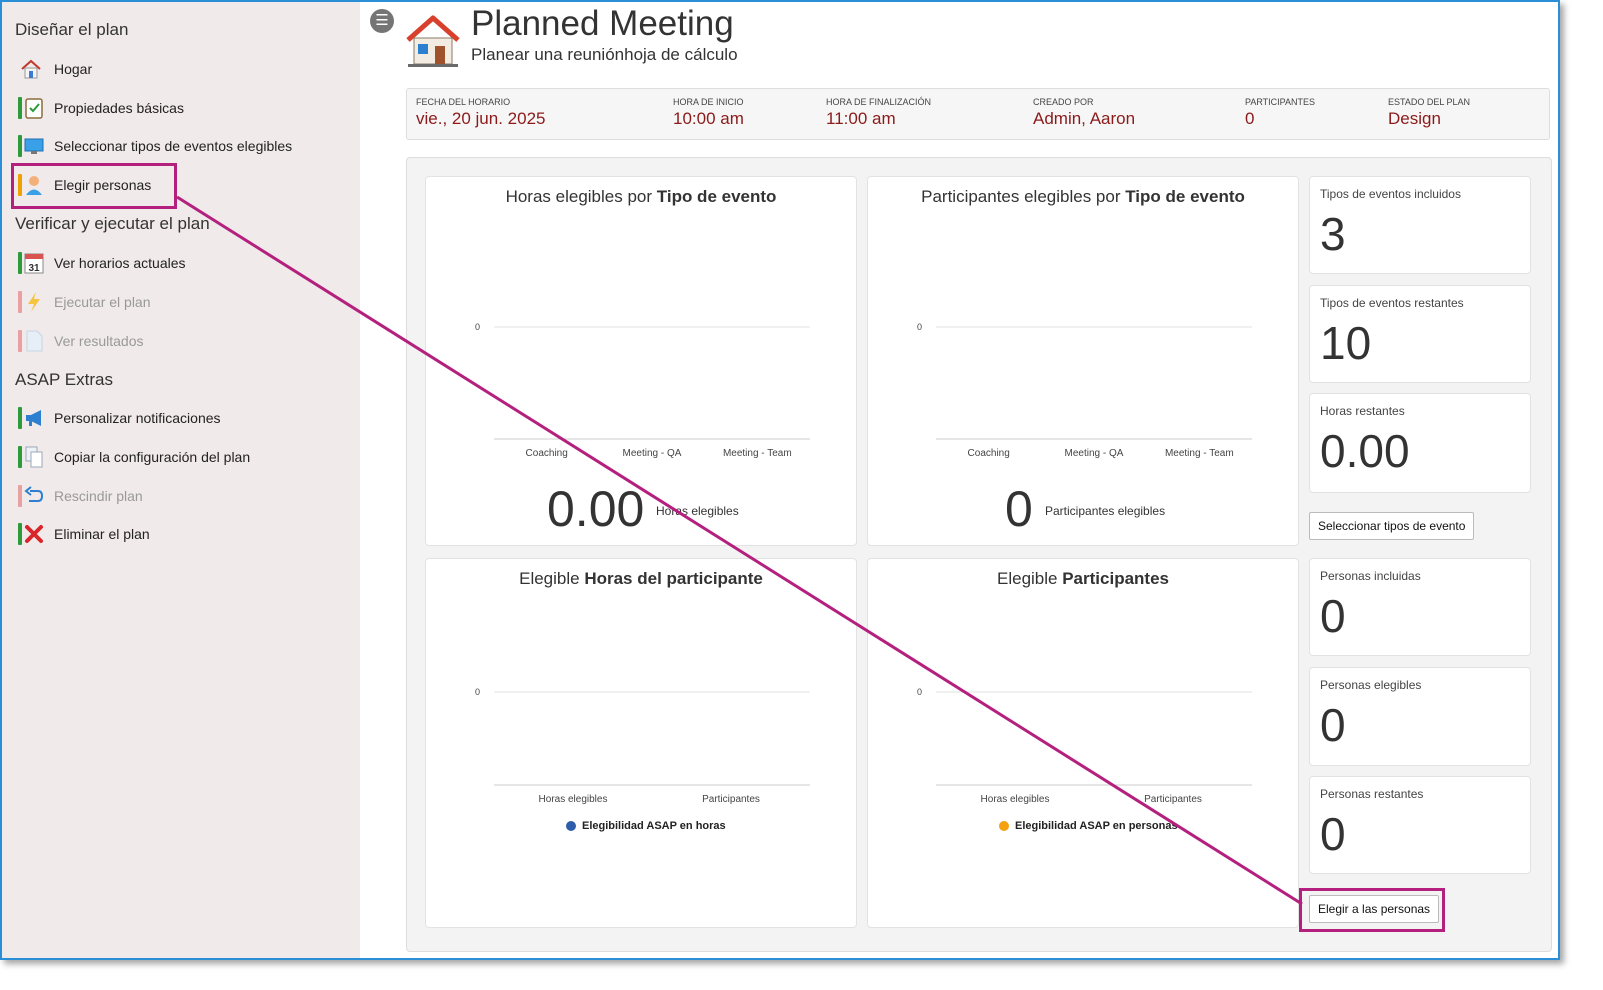 The height and width of the screenshot is (990, 1603). I want to click on info-end-label: Hora de finalización, so click(879, 102).